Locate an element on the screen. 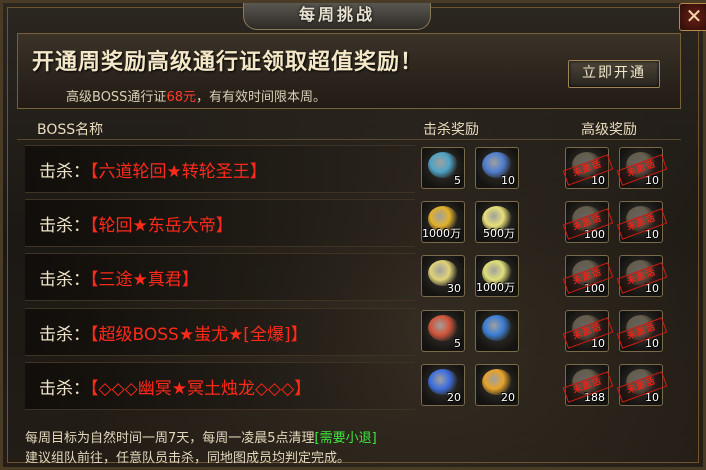 The width and height of the screenshot is (706, 470). item-count: 500万 is located at coordinates (499, 233).